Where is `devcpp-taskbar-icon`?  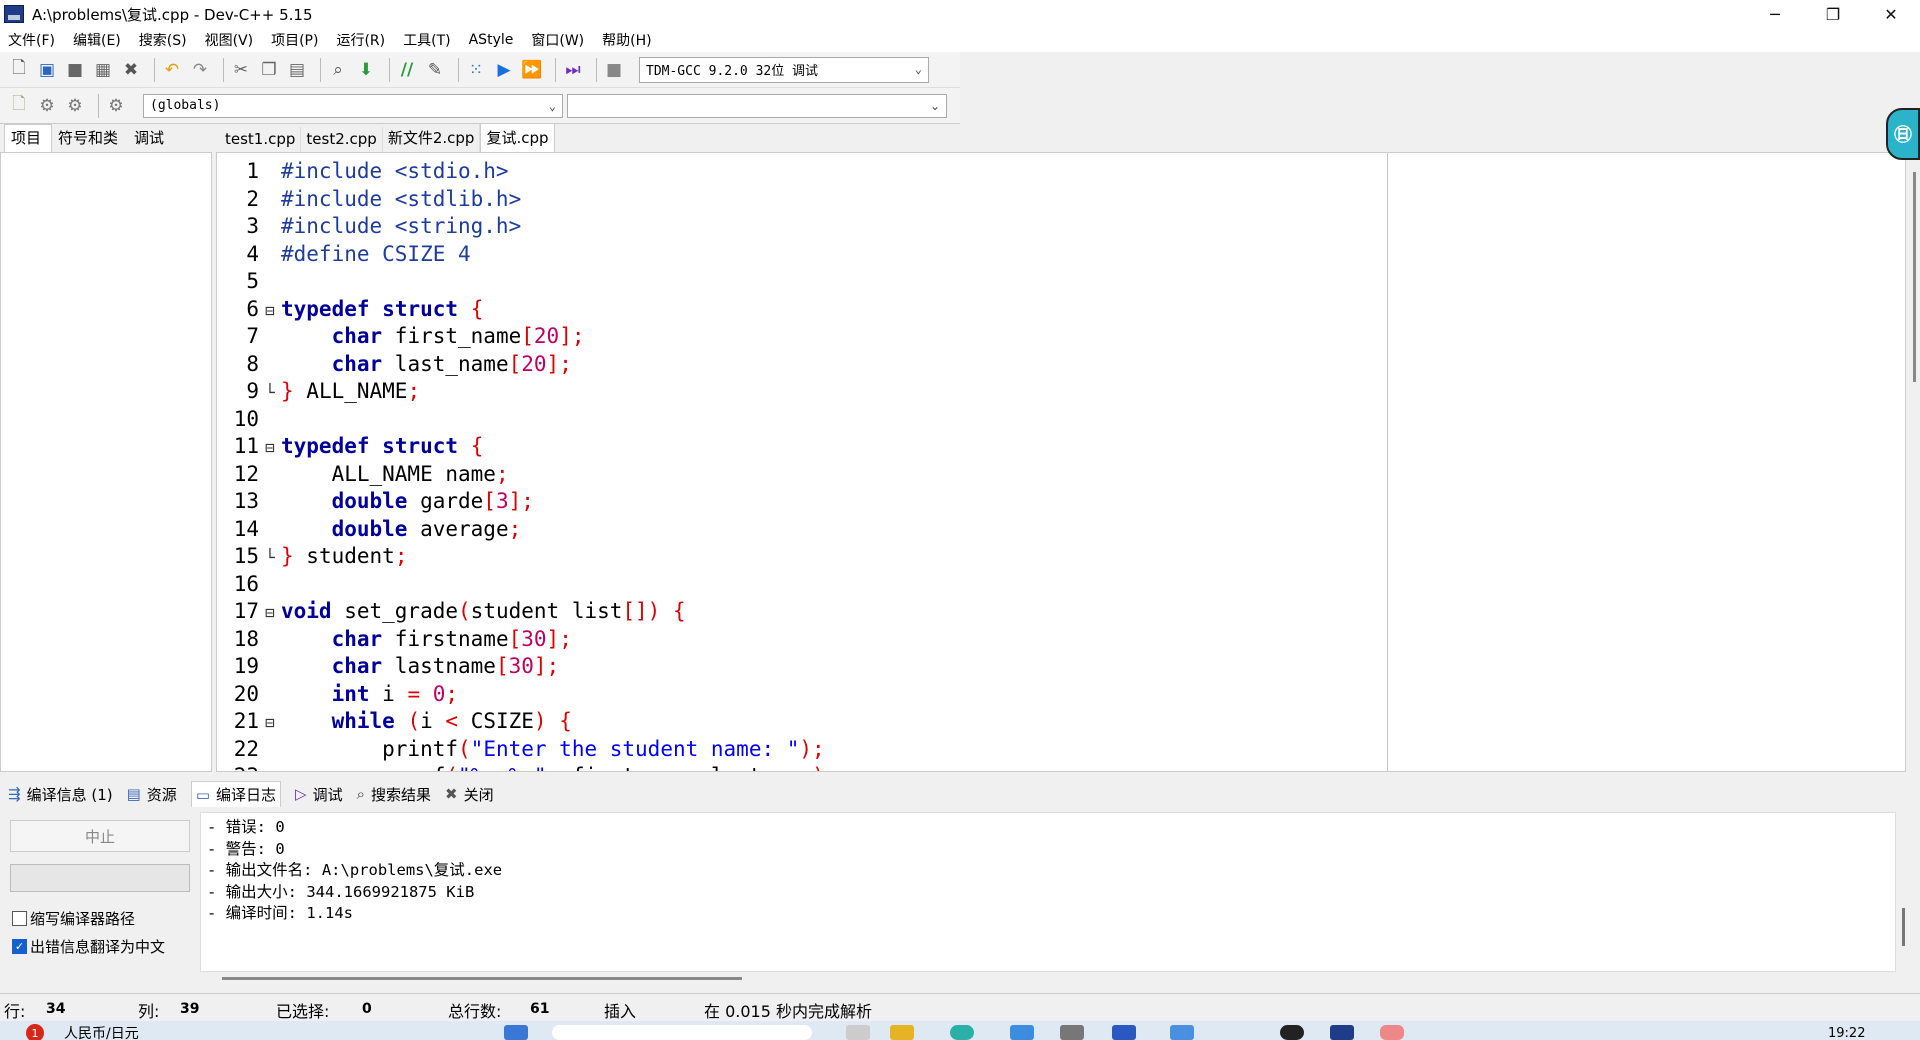 devcpp-taskbar-icon is located at coordinates (1342, 1032).